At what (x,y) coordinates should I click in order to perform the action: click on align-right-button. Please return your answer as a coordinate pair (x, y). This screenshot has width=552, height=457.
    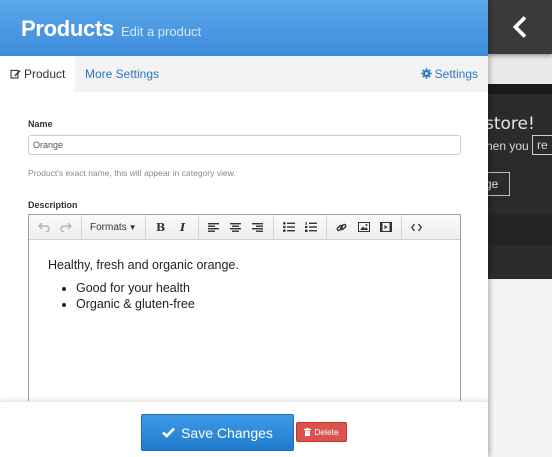
    Looking at the image, I should click on (258, 227).